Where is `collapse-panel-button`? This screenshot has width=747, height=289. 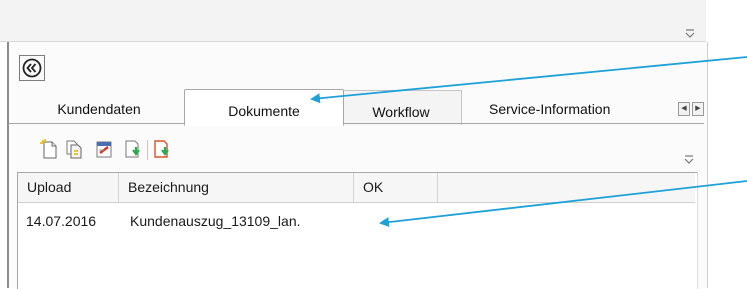 collapse-panel-button is located at coordinates (32, 68).